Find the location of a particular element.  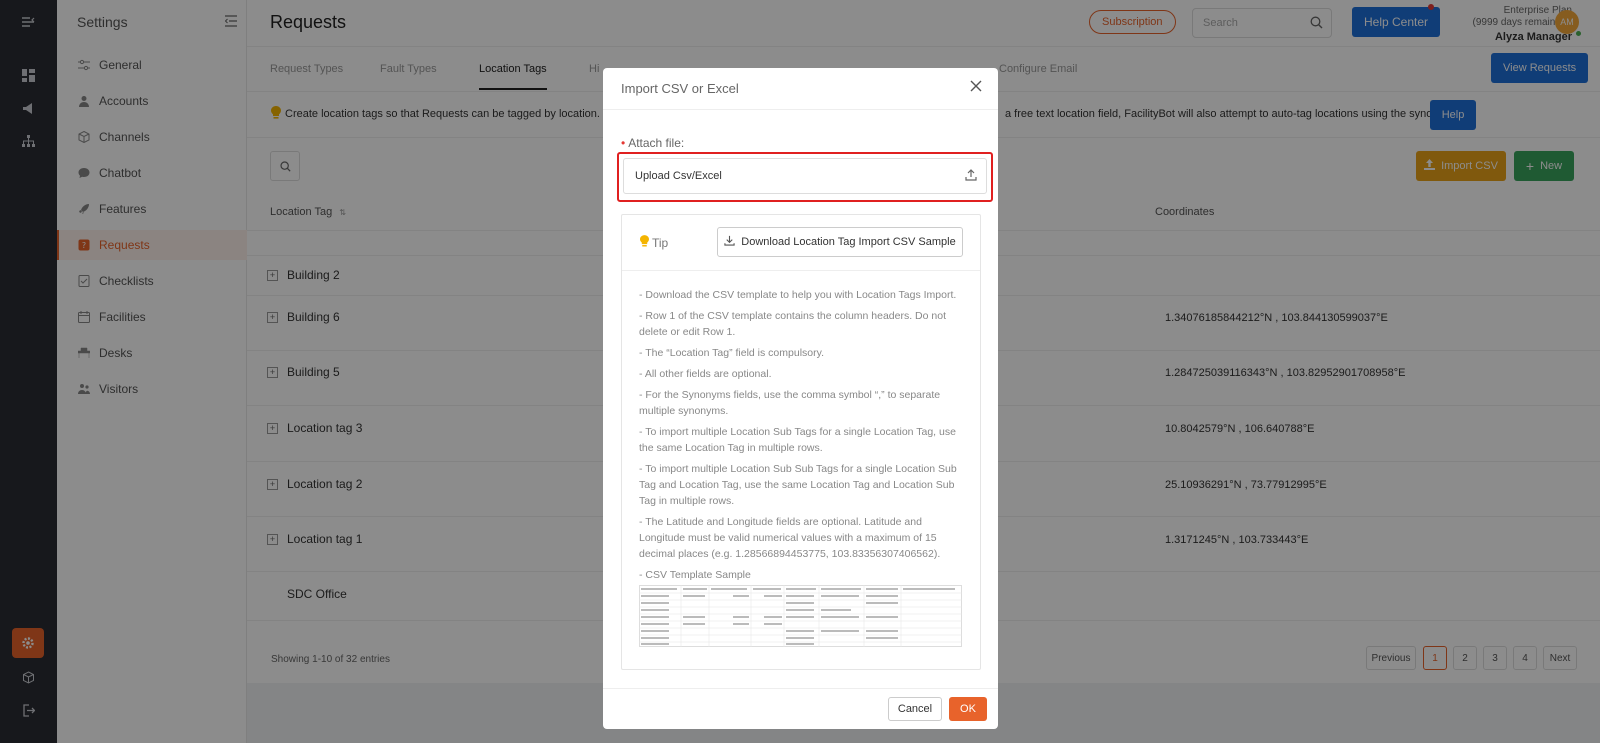

ok-button: OK is located at coordinates (968, 709).